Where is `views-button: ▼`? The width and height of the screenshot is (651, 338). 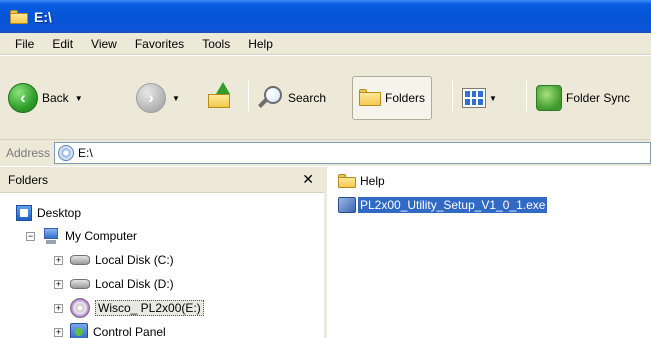
views-button: ▼ is located at coordinates (479, 98).